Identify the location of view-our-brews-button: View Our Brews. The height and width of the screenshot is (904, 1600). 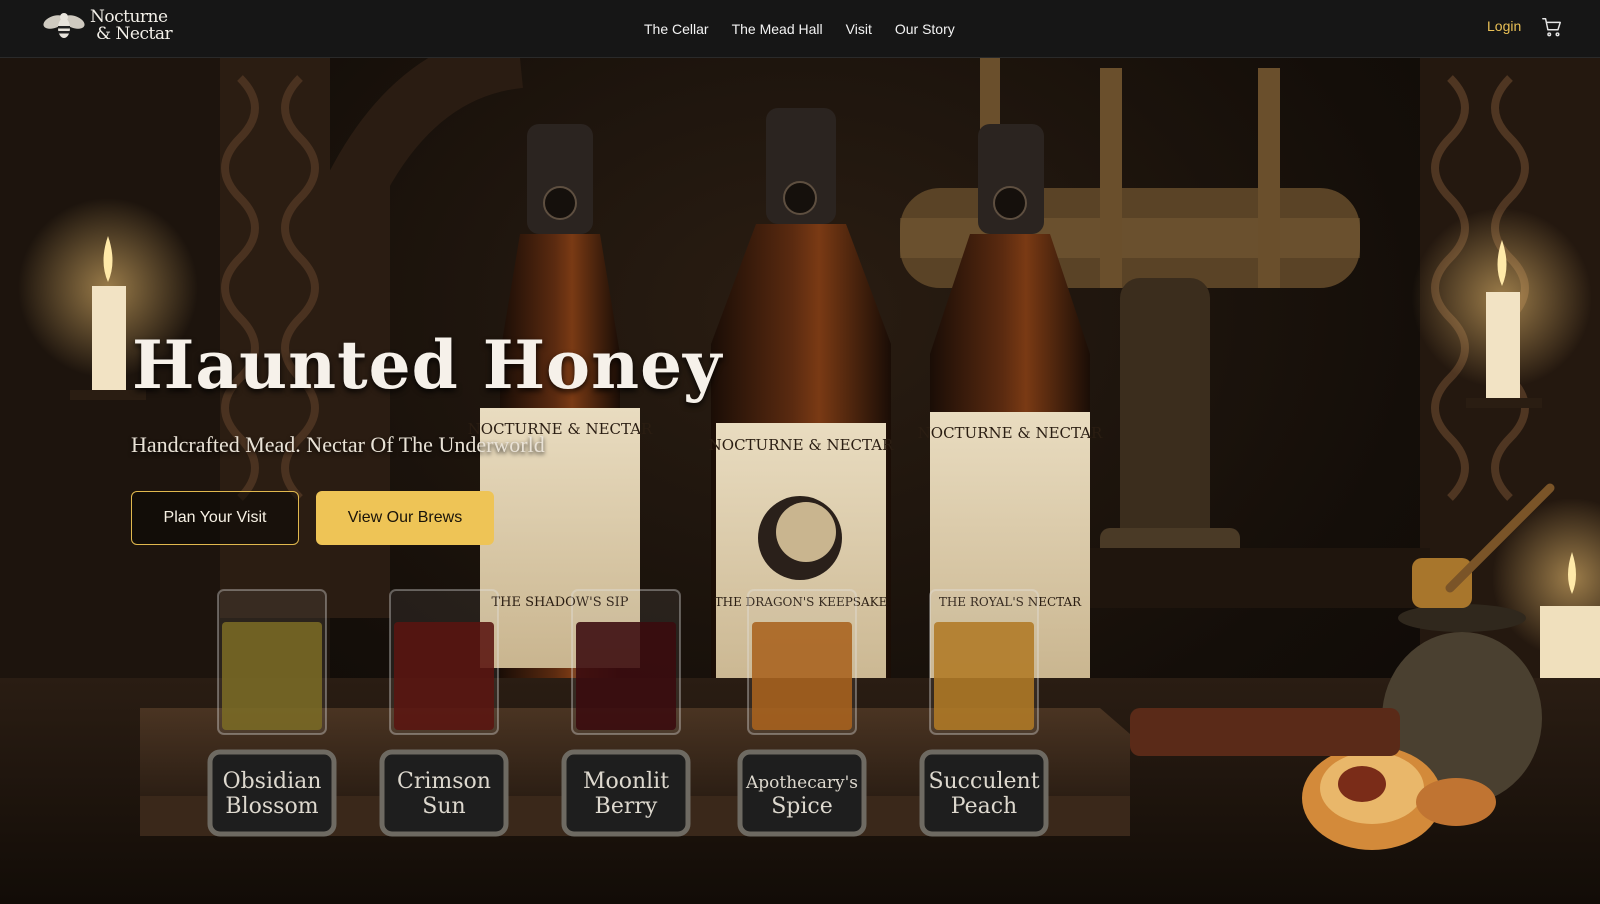
(405, 518).